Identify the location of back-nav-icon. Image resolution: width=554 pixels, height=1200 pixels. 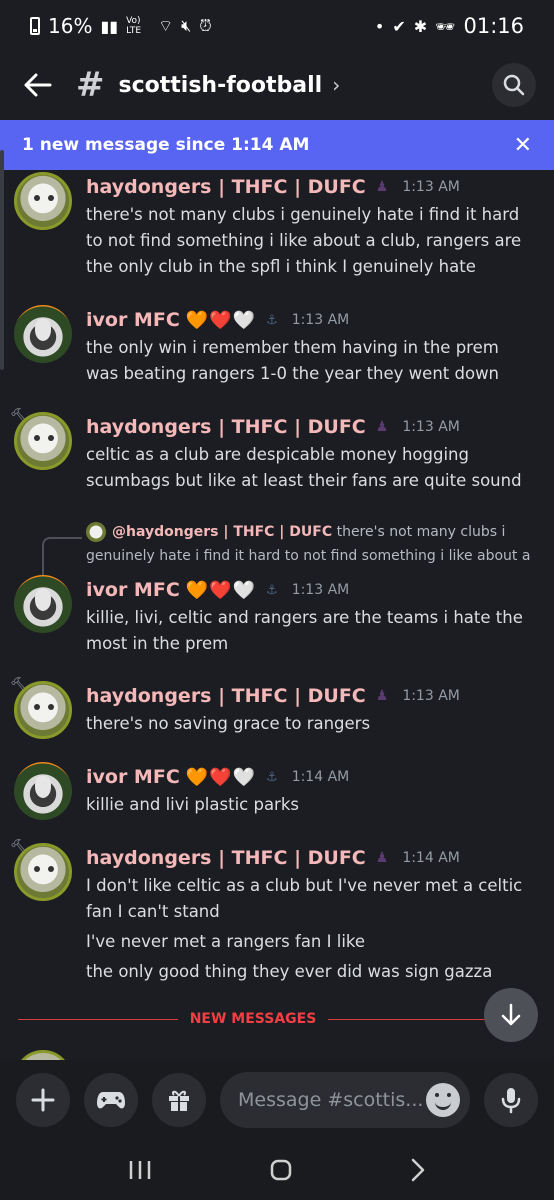
(418, 1170).